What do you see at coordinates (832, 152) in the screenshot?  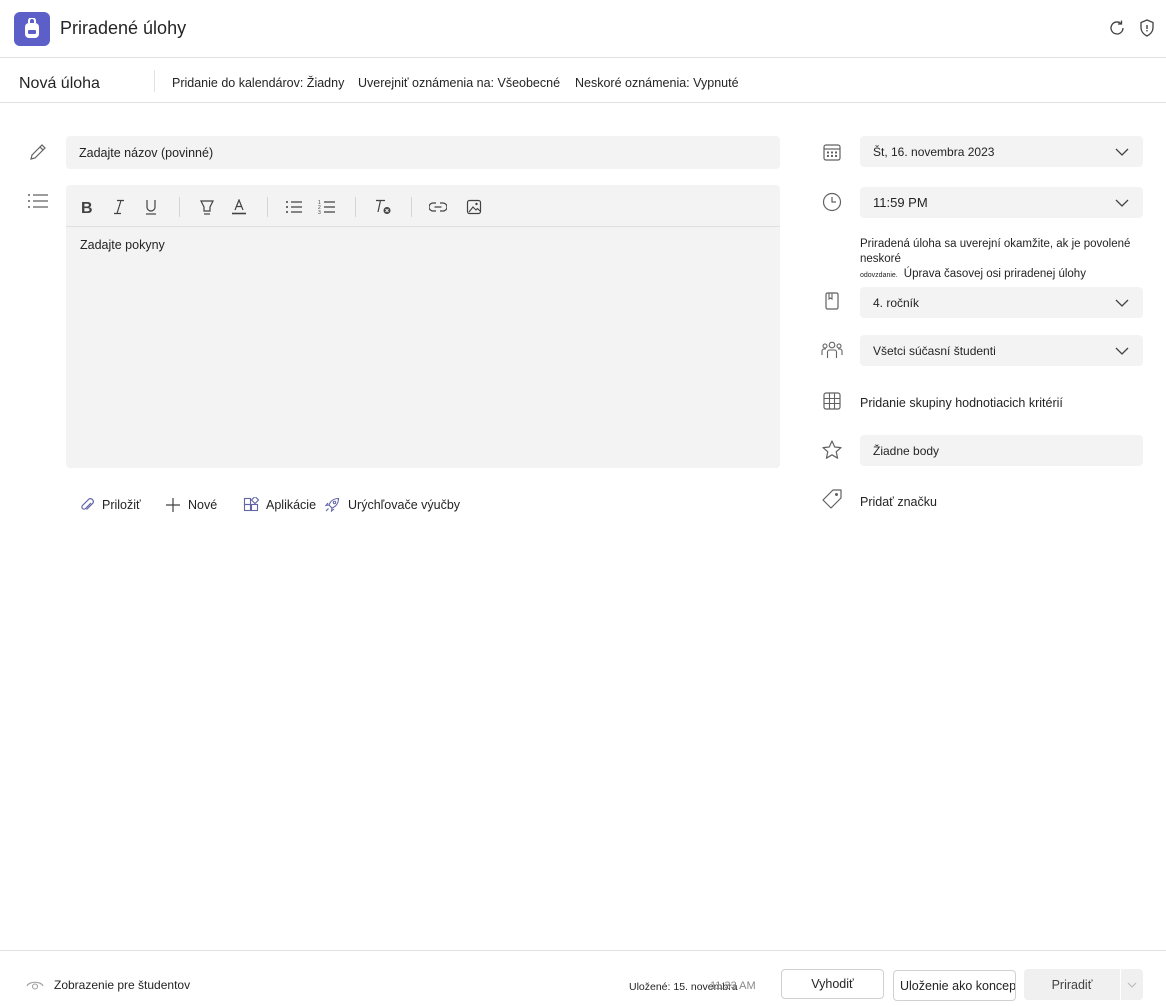 I see `calendar-icon` at bounding box center [832, 152].